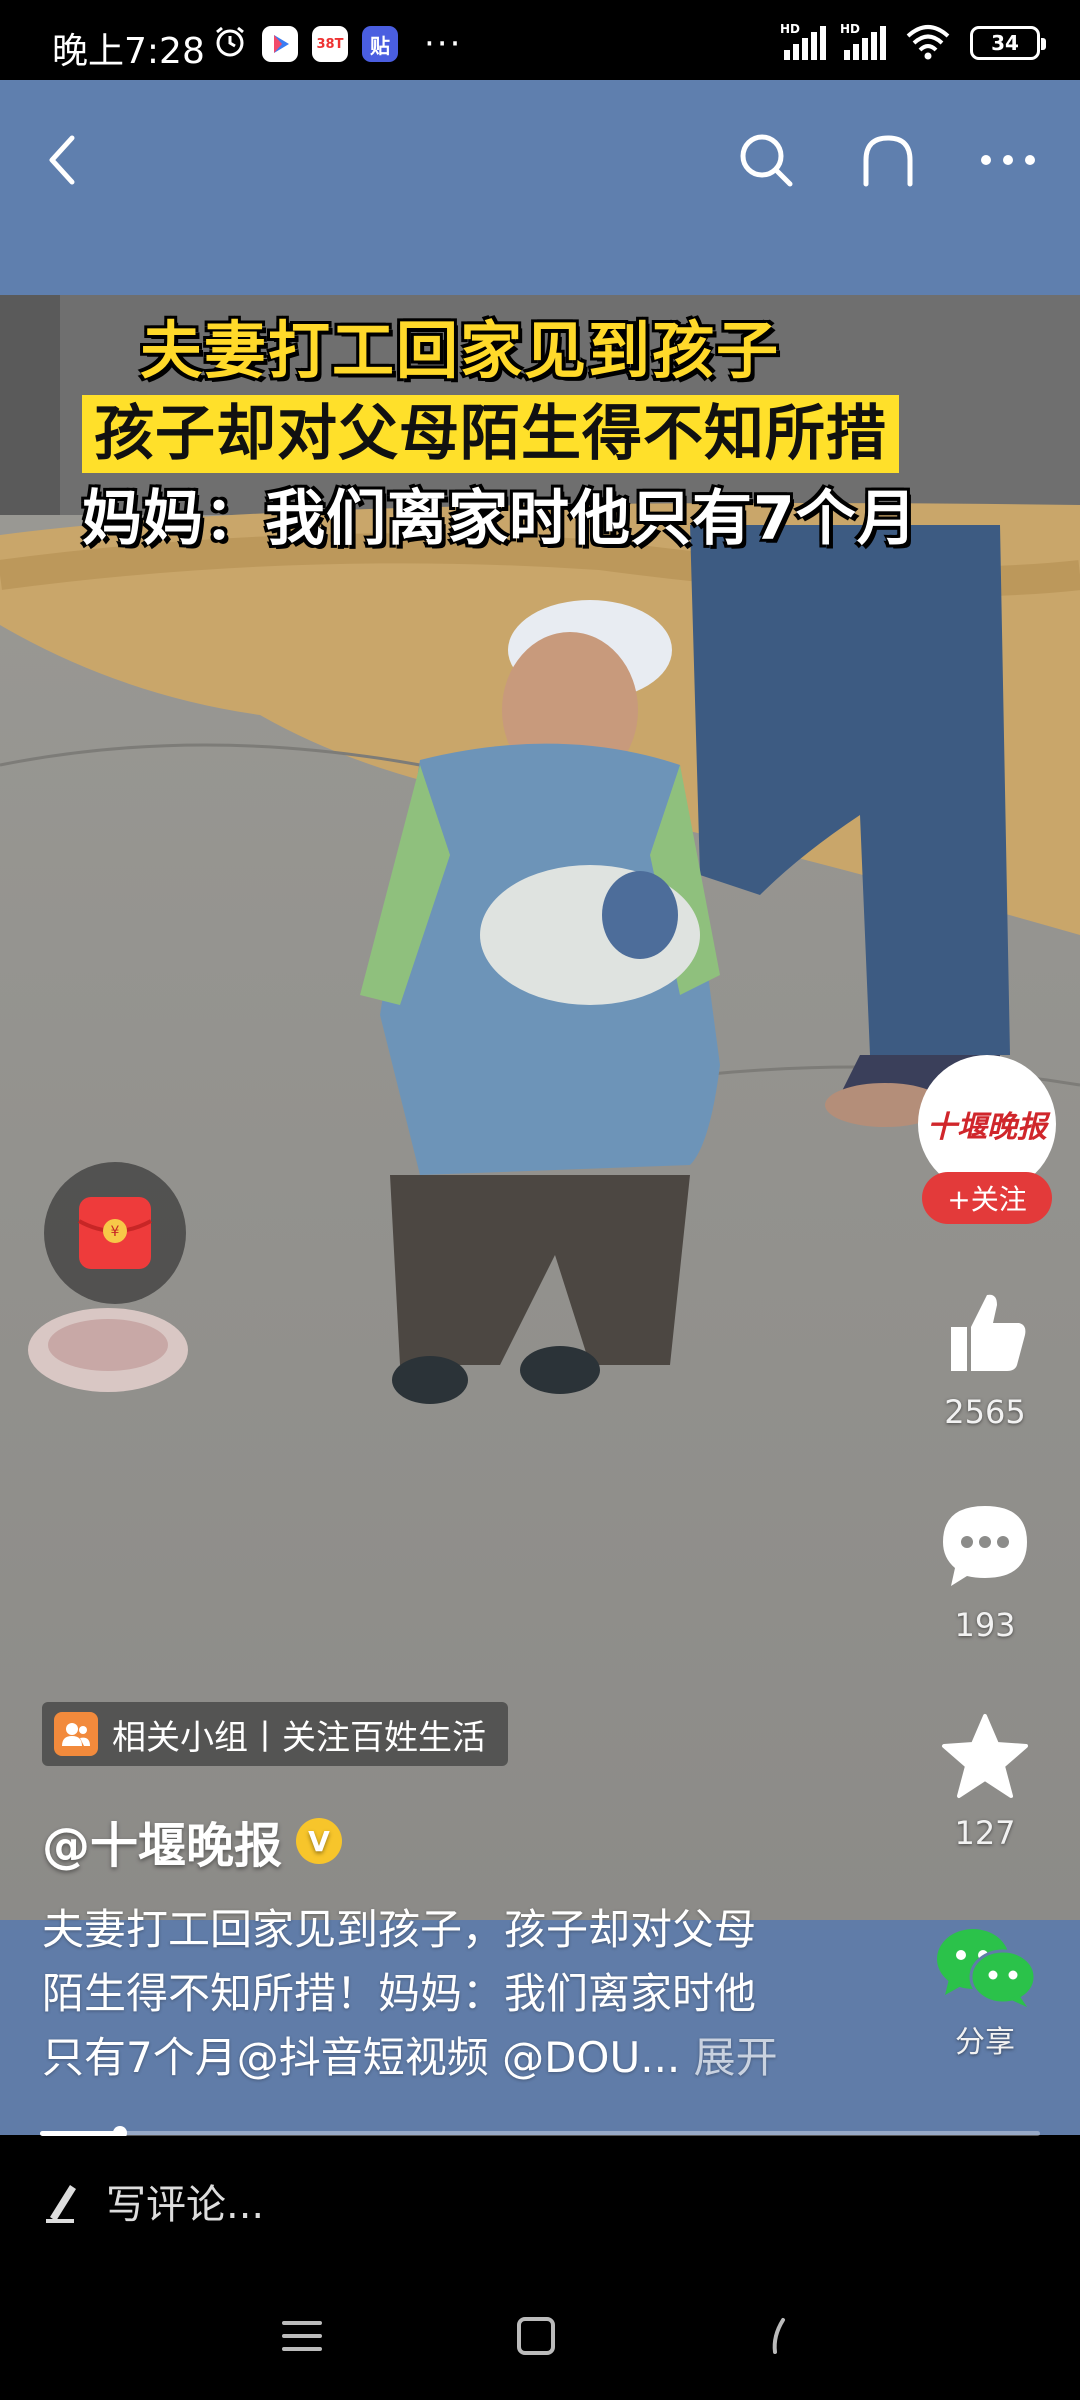 The width and height of the screenshot is (1080, 2400). What do you see at coordinates (987, 1198) in the screenshot?
I see `follow-button: +关注` at bounding box center [987, 1198].